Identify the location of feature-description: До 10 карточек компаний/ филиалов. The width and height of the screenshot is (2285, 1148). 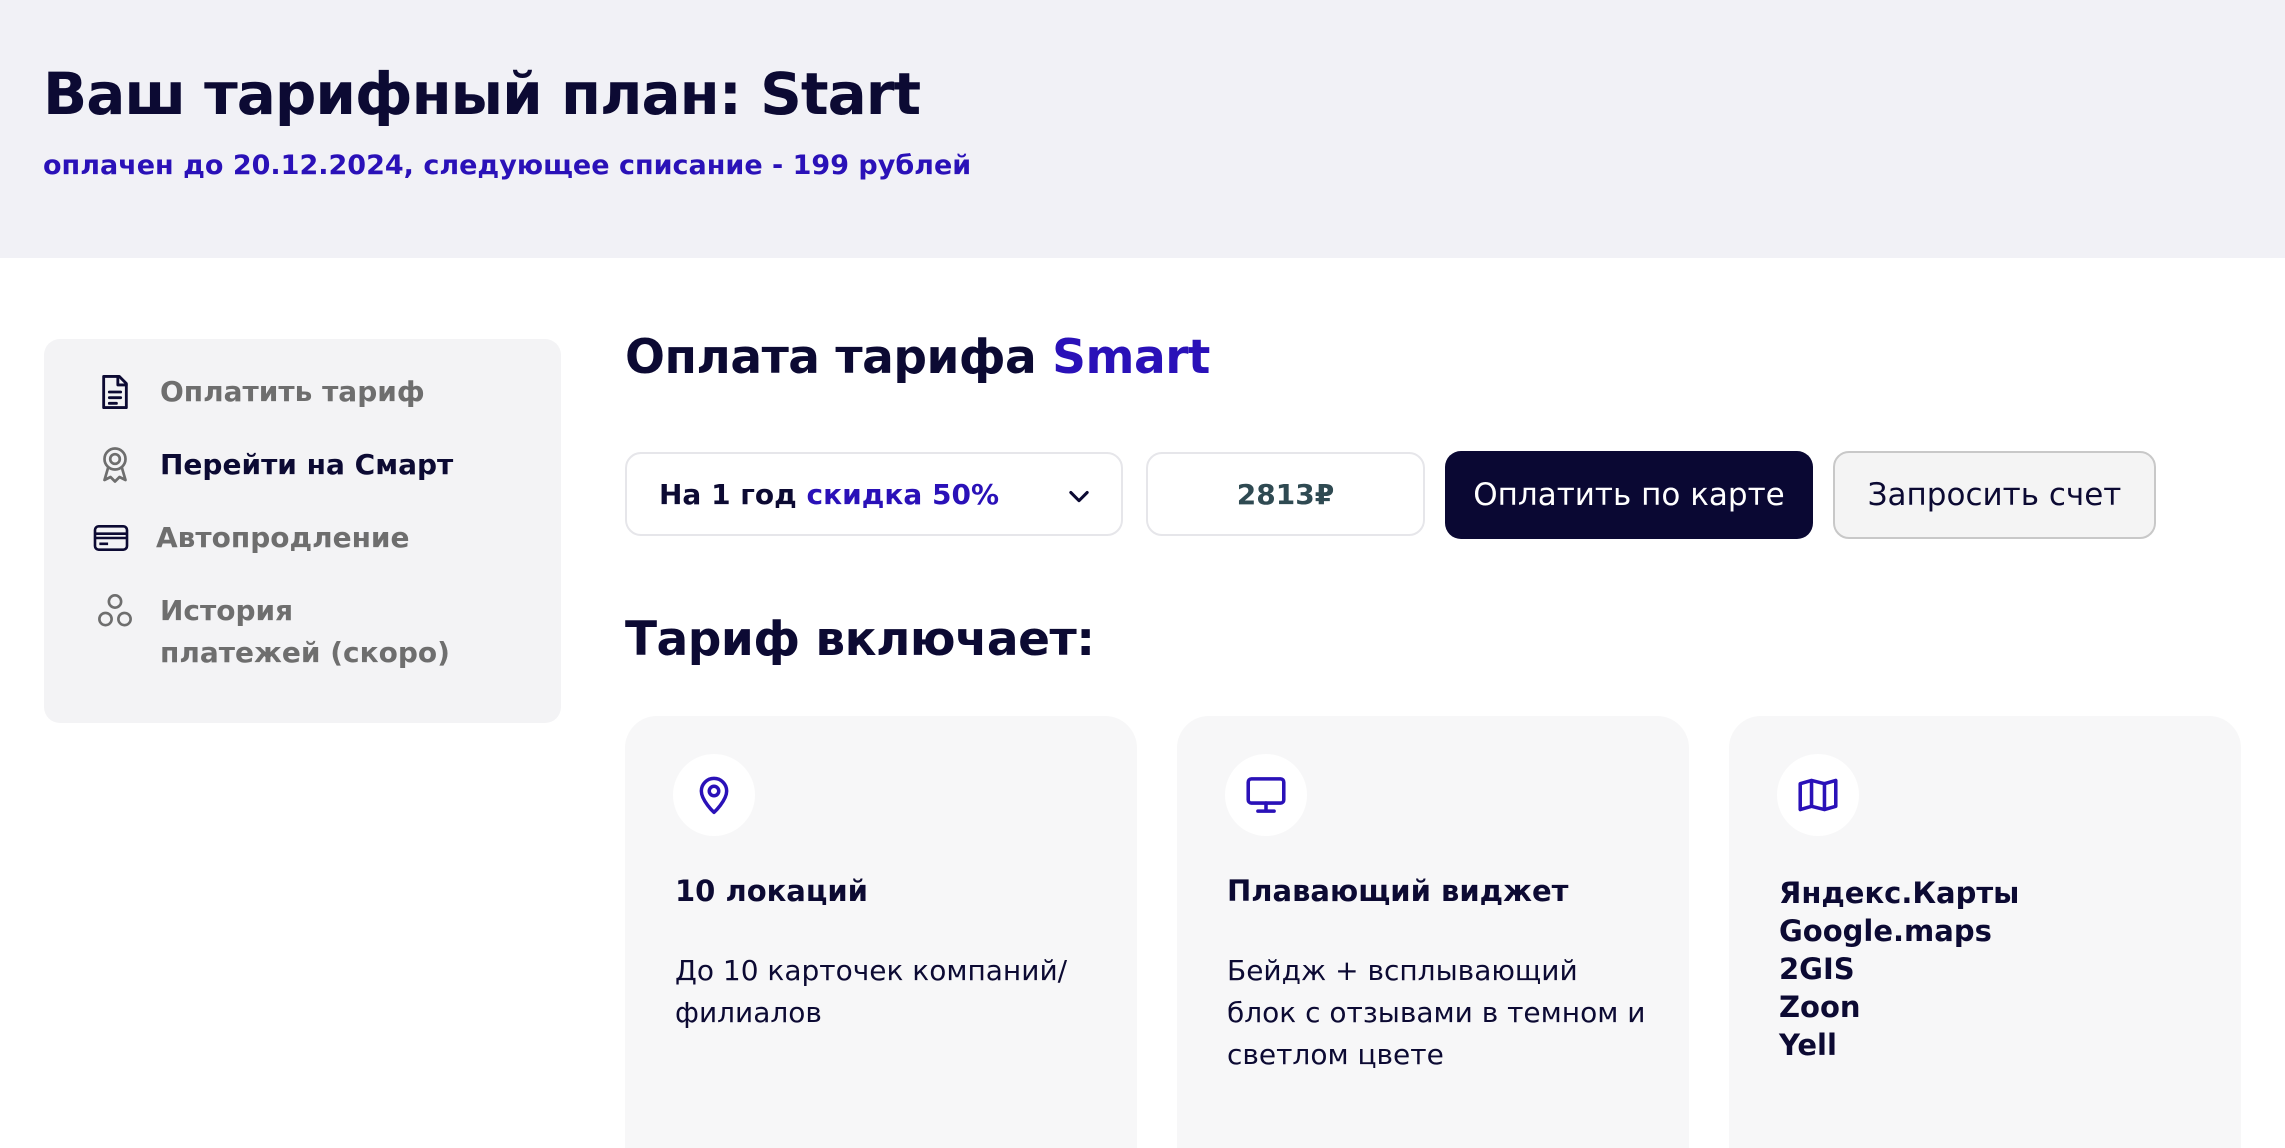
(871, 991).